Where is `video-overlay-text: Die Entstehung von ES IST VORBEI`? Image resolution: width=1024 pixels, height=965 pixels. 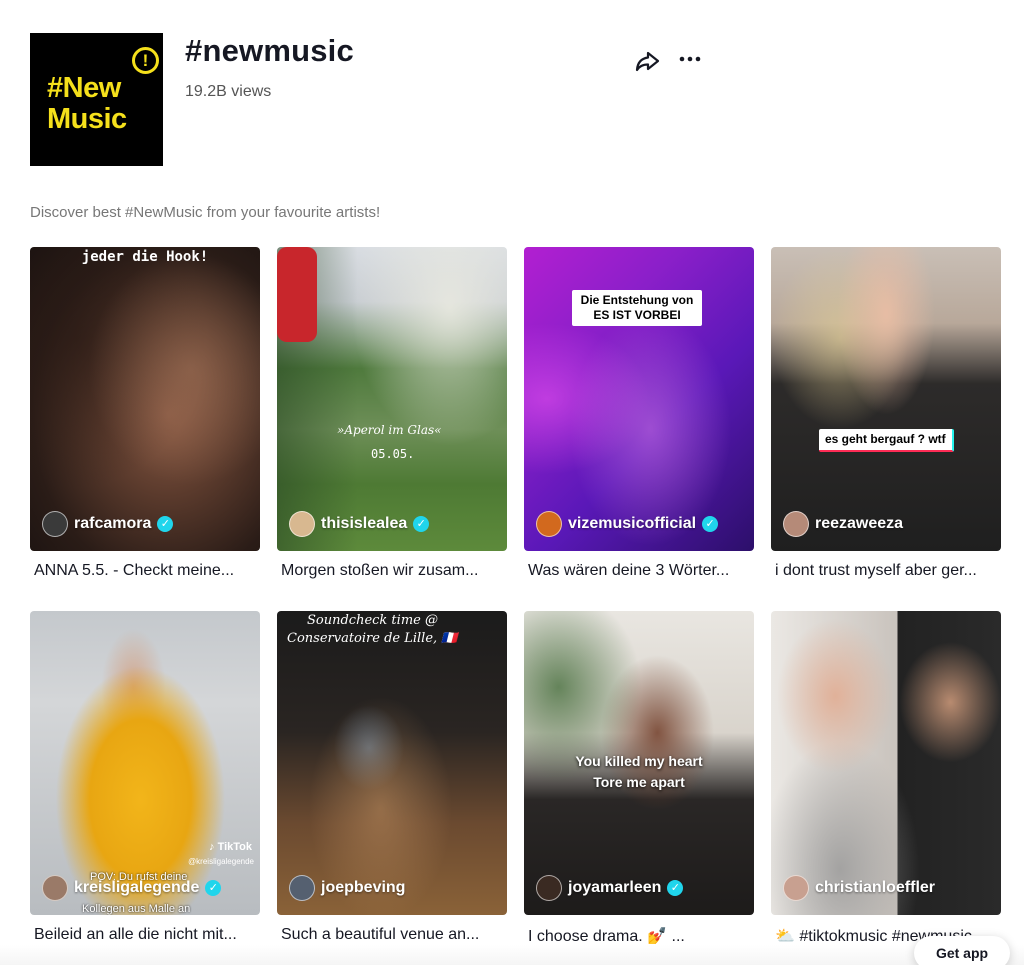 video-overlay-text: Die Entstehung von ES IST VORBEI is located at coordinates (637, 308).